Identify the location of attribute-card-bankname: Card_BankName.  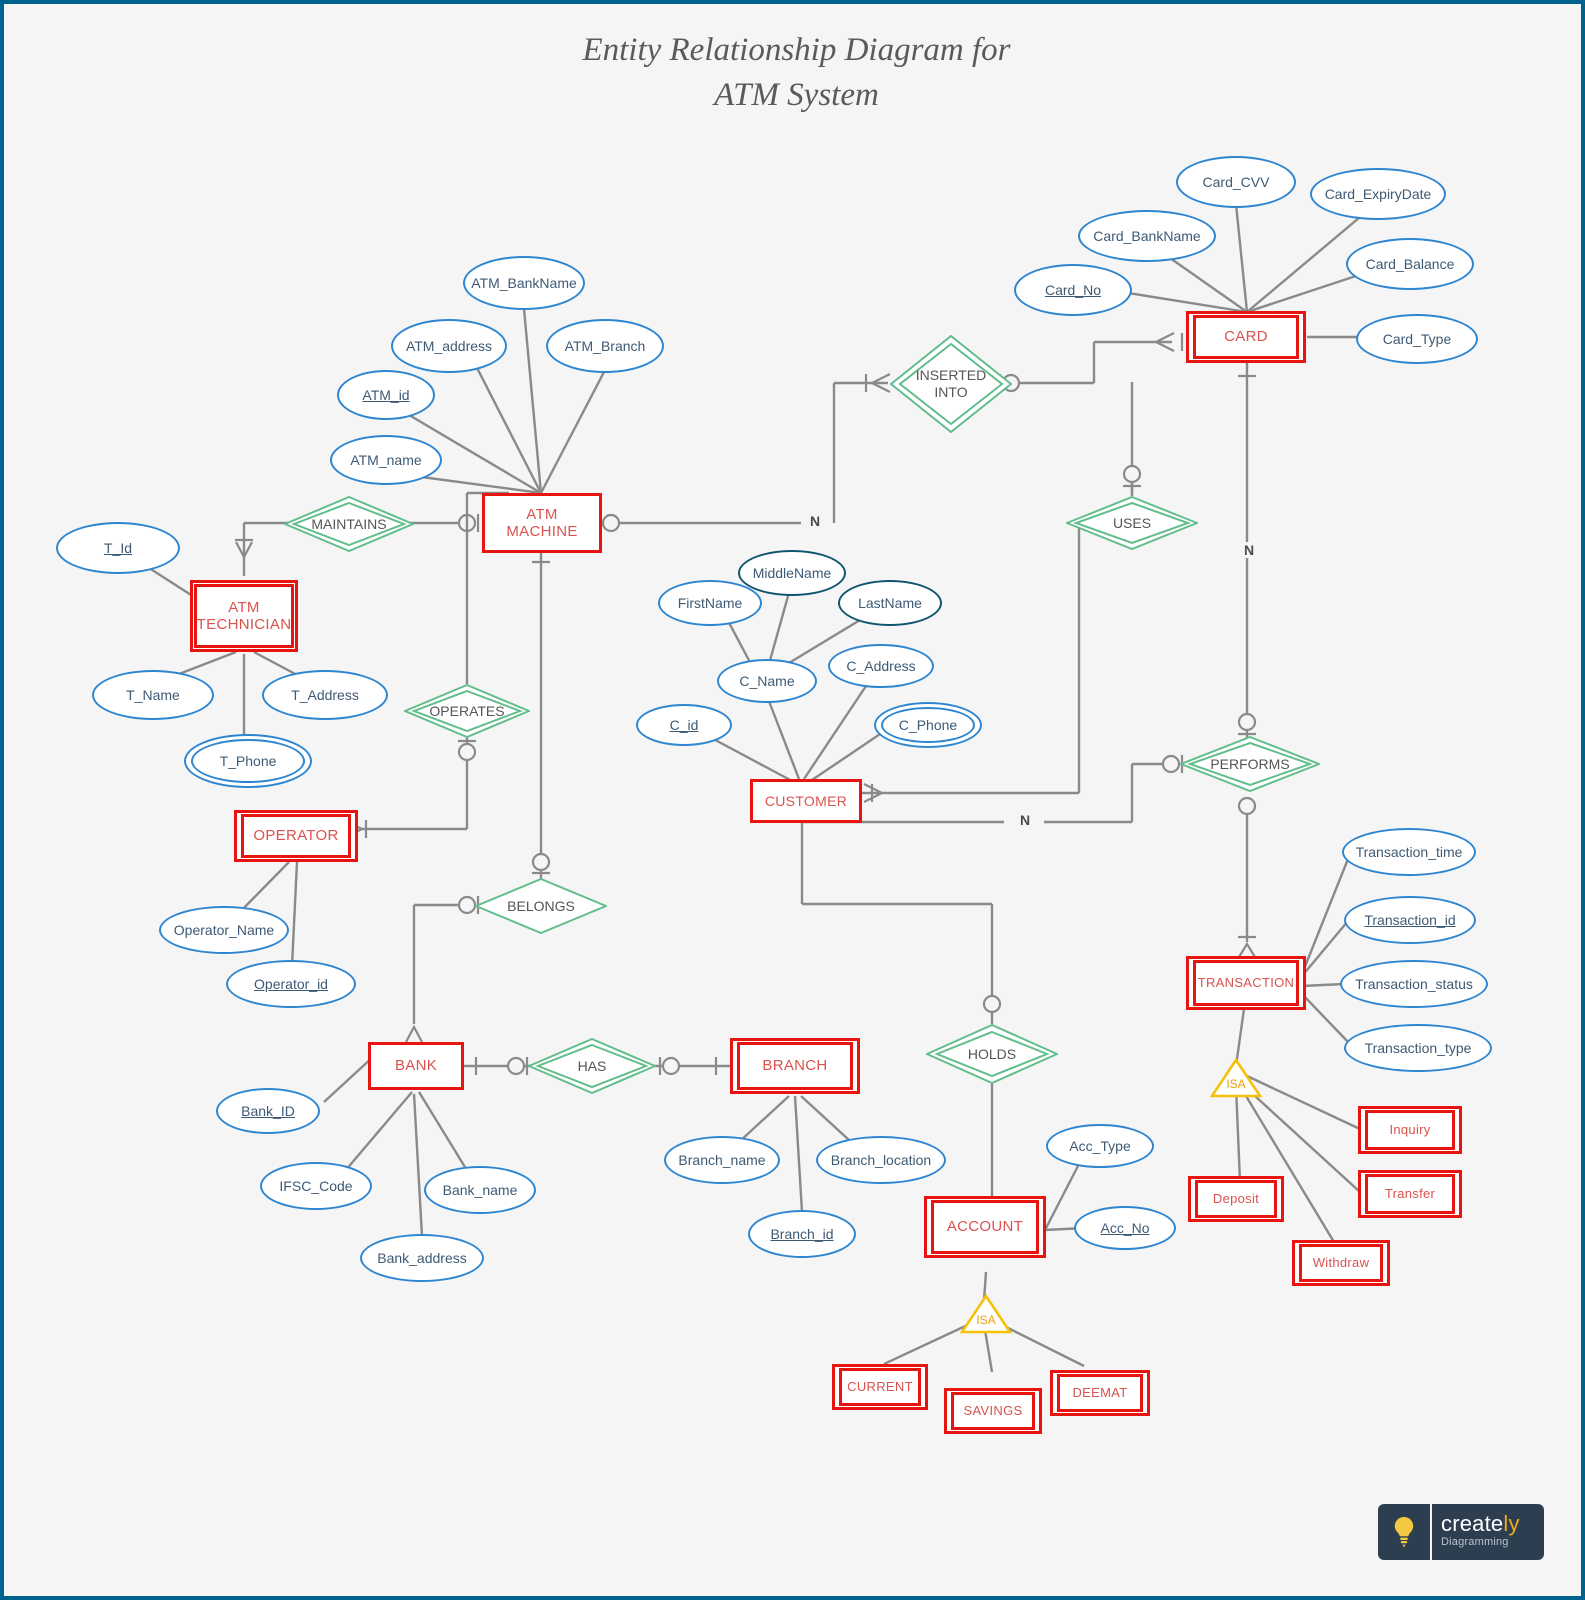
(1147, 236).